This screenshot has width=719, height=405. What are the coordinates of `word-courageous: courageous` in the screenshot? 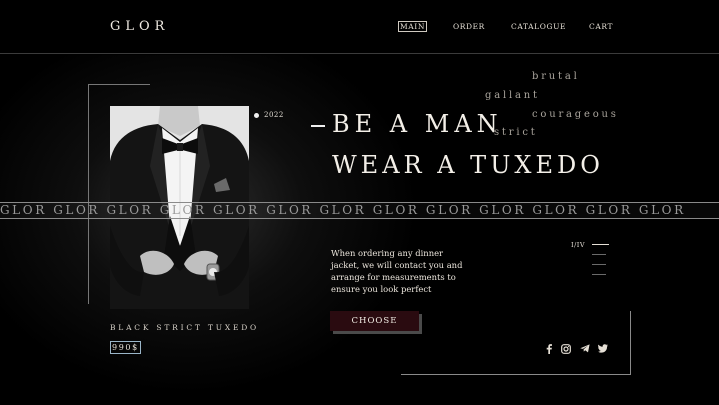 It's located at (575, 114).